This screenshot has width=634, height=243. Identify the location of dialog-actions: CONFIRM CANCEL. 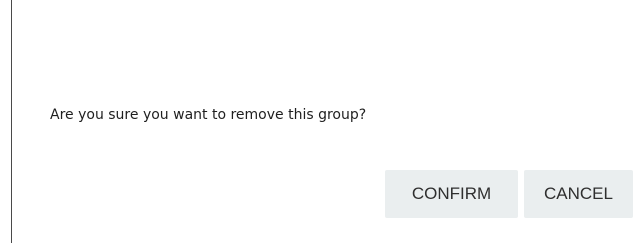
(509, 194).